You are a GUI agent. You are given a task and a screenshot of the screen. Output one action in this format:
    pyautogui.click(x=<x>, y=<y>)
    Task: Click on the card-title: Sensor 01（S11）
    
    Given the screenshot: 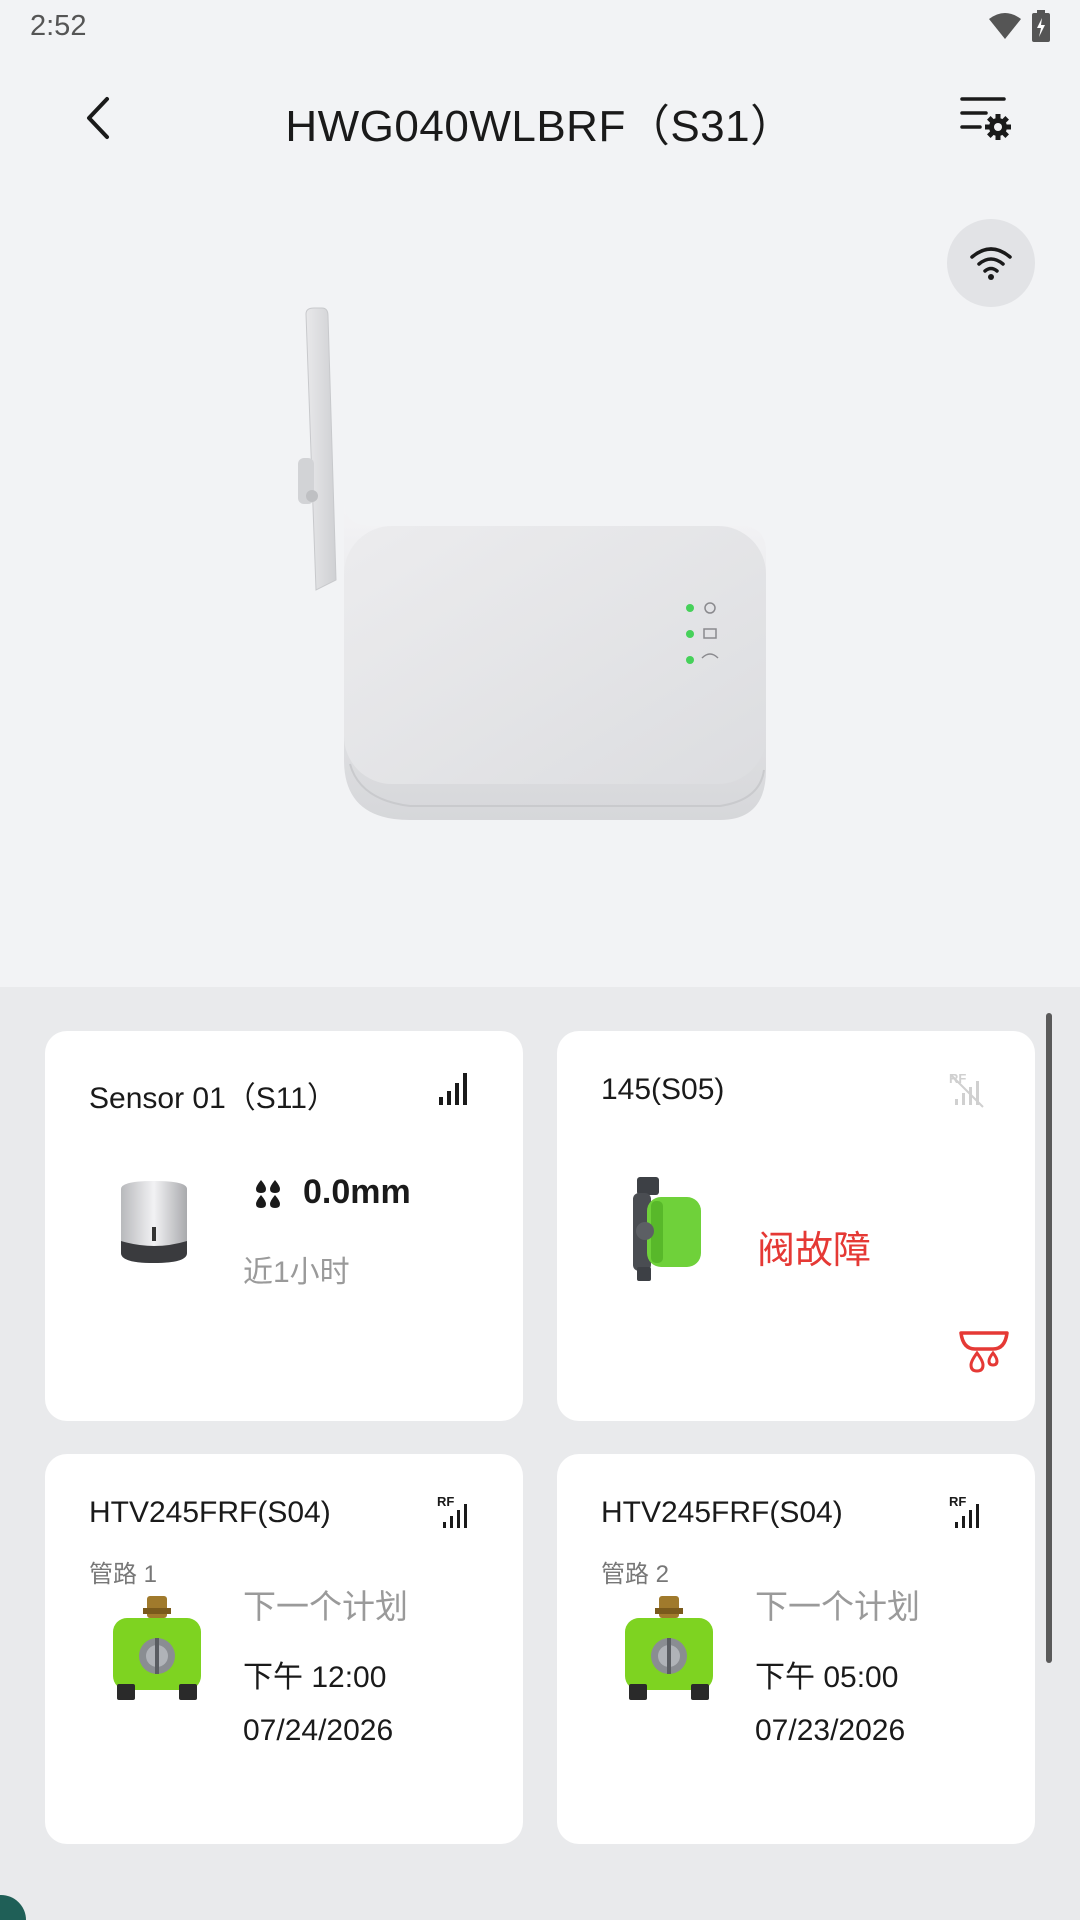 What is the action you would take?
    pyautogui.click(x=213, y=1098)
    